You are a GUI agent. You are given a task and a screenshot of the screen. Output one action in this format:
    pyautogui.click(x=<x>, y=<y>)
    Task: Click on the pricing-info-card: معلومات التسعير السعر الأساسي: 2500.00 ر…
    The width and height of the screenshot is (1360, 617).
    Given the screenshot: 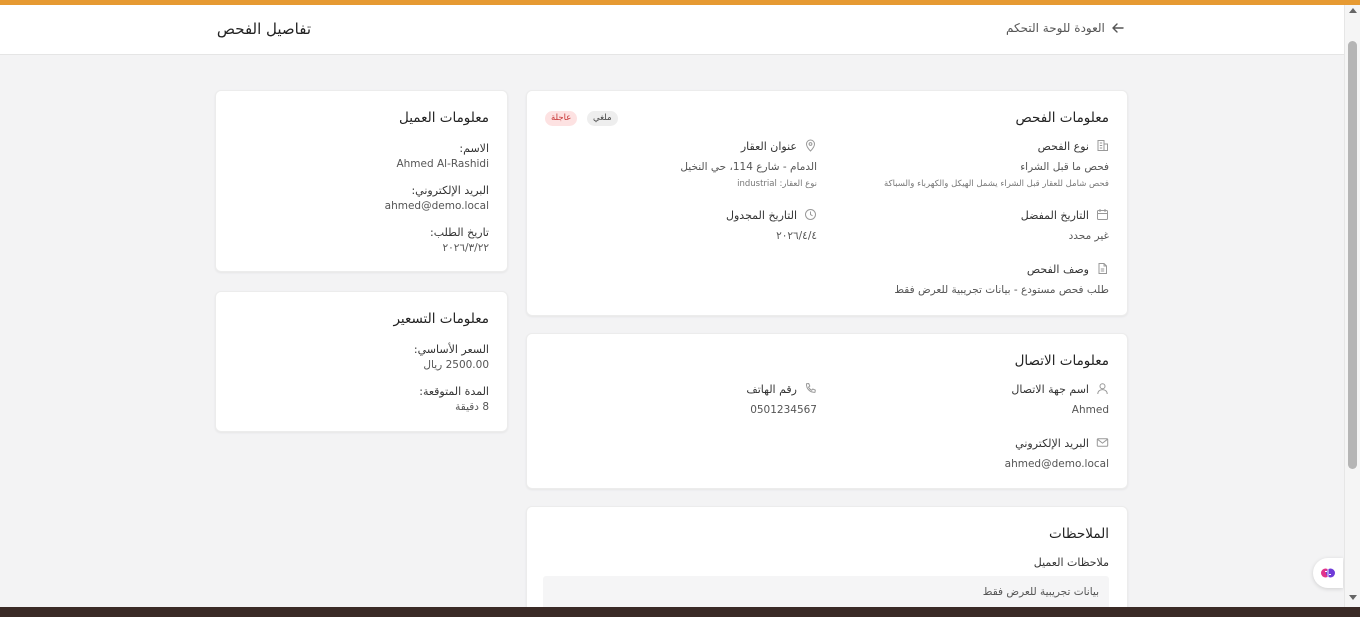 What is the action you would take?
    pyautogui.click(x=361, y=361)
    